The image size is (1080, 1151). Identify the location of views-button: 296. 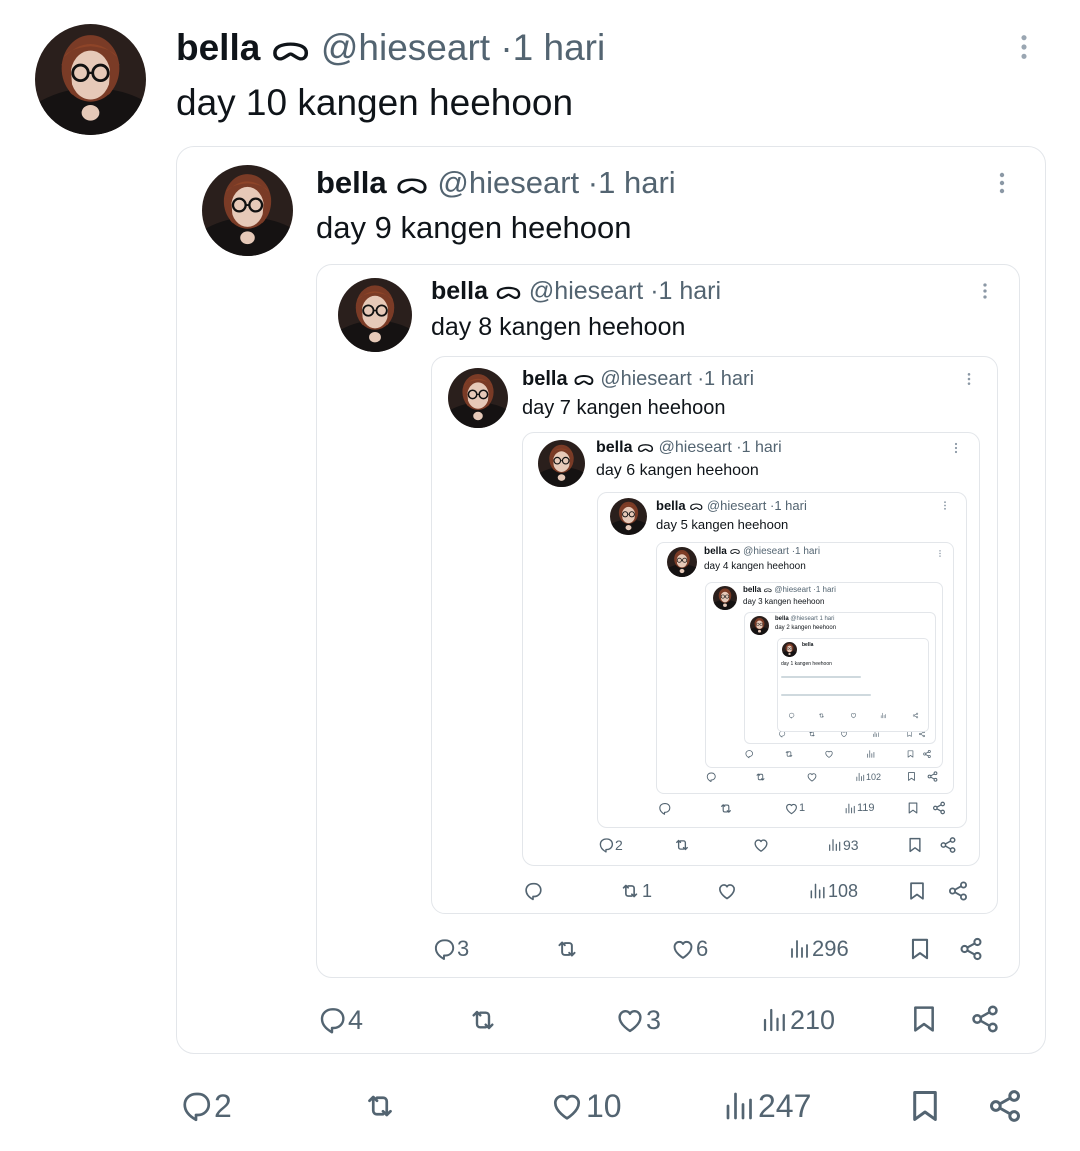
(818, 949).